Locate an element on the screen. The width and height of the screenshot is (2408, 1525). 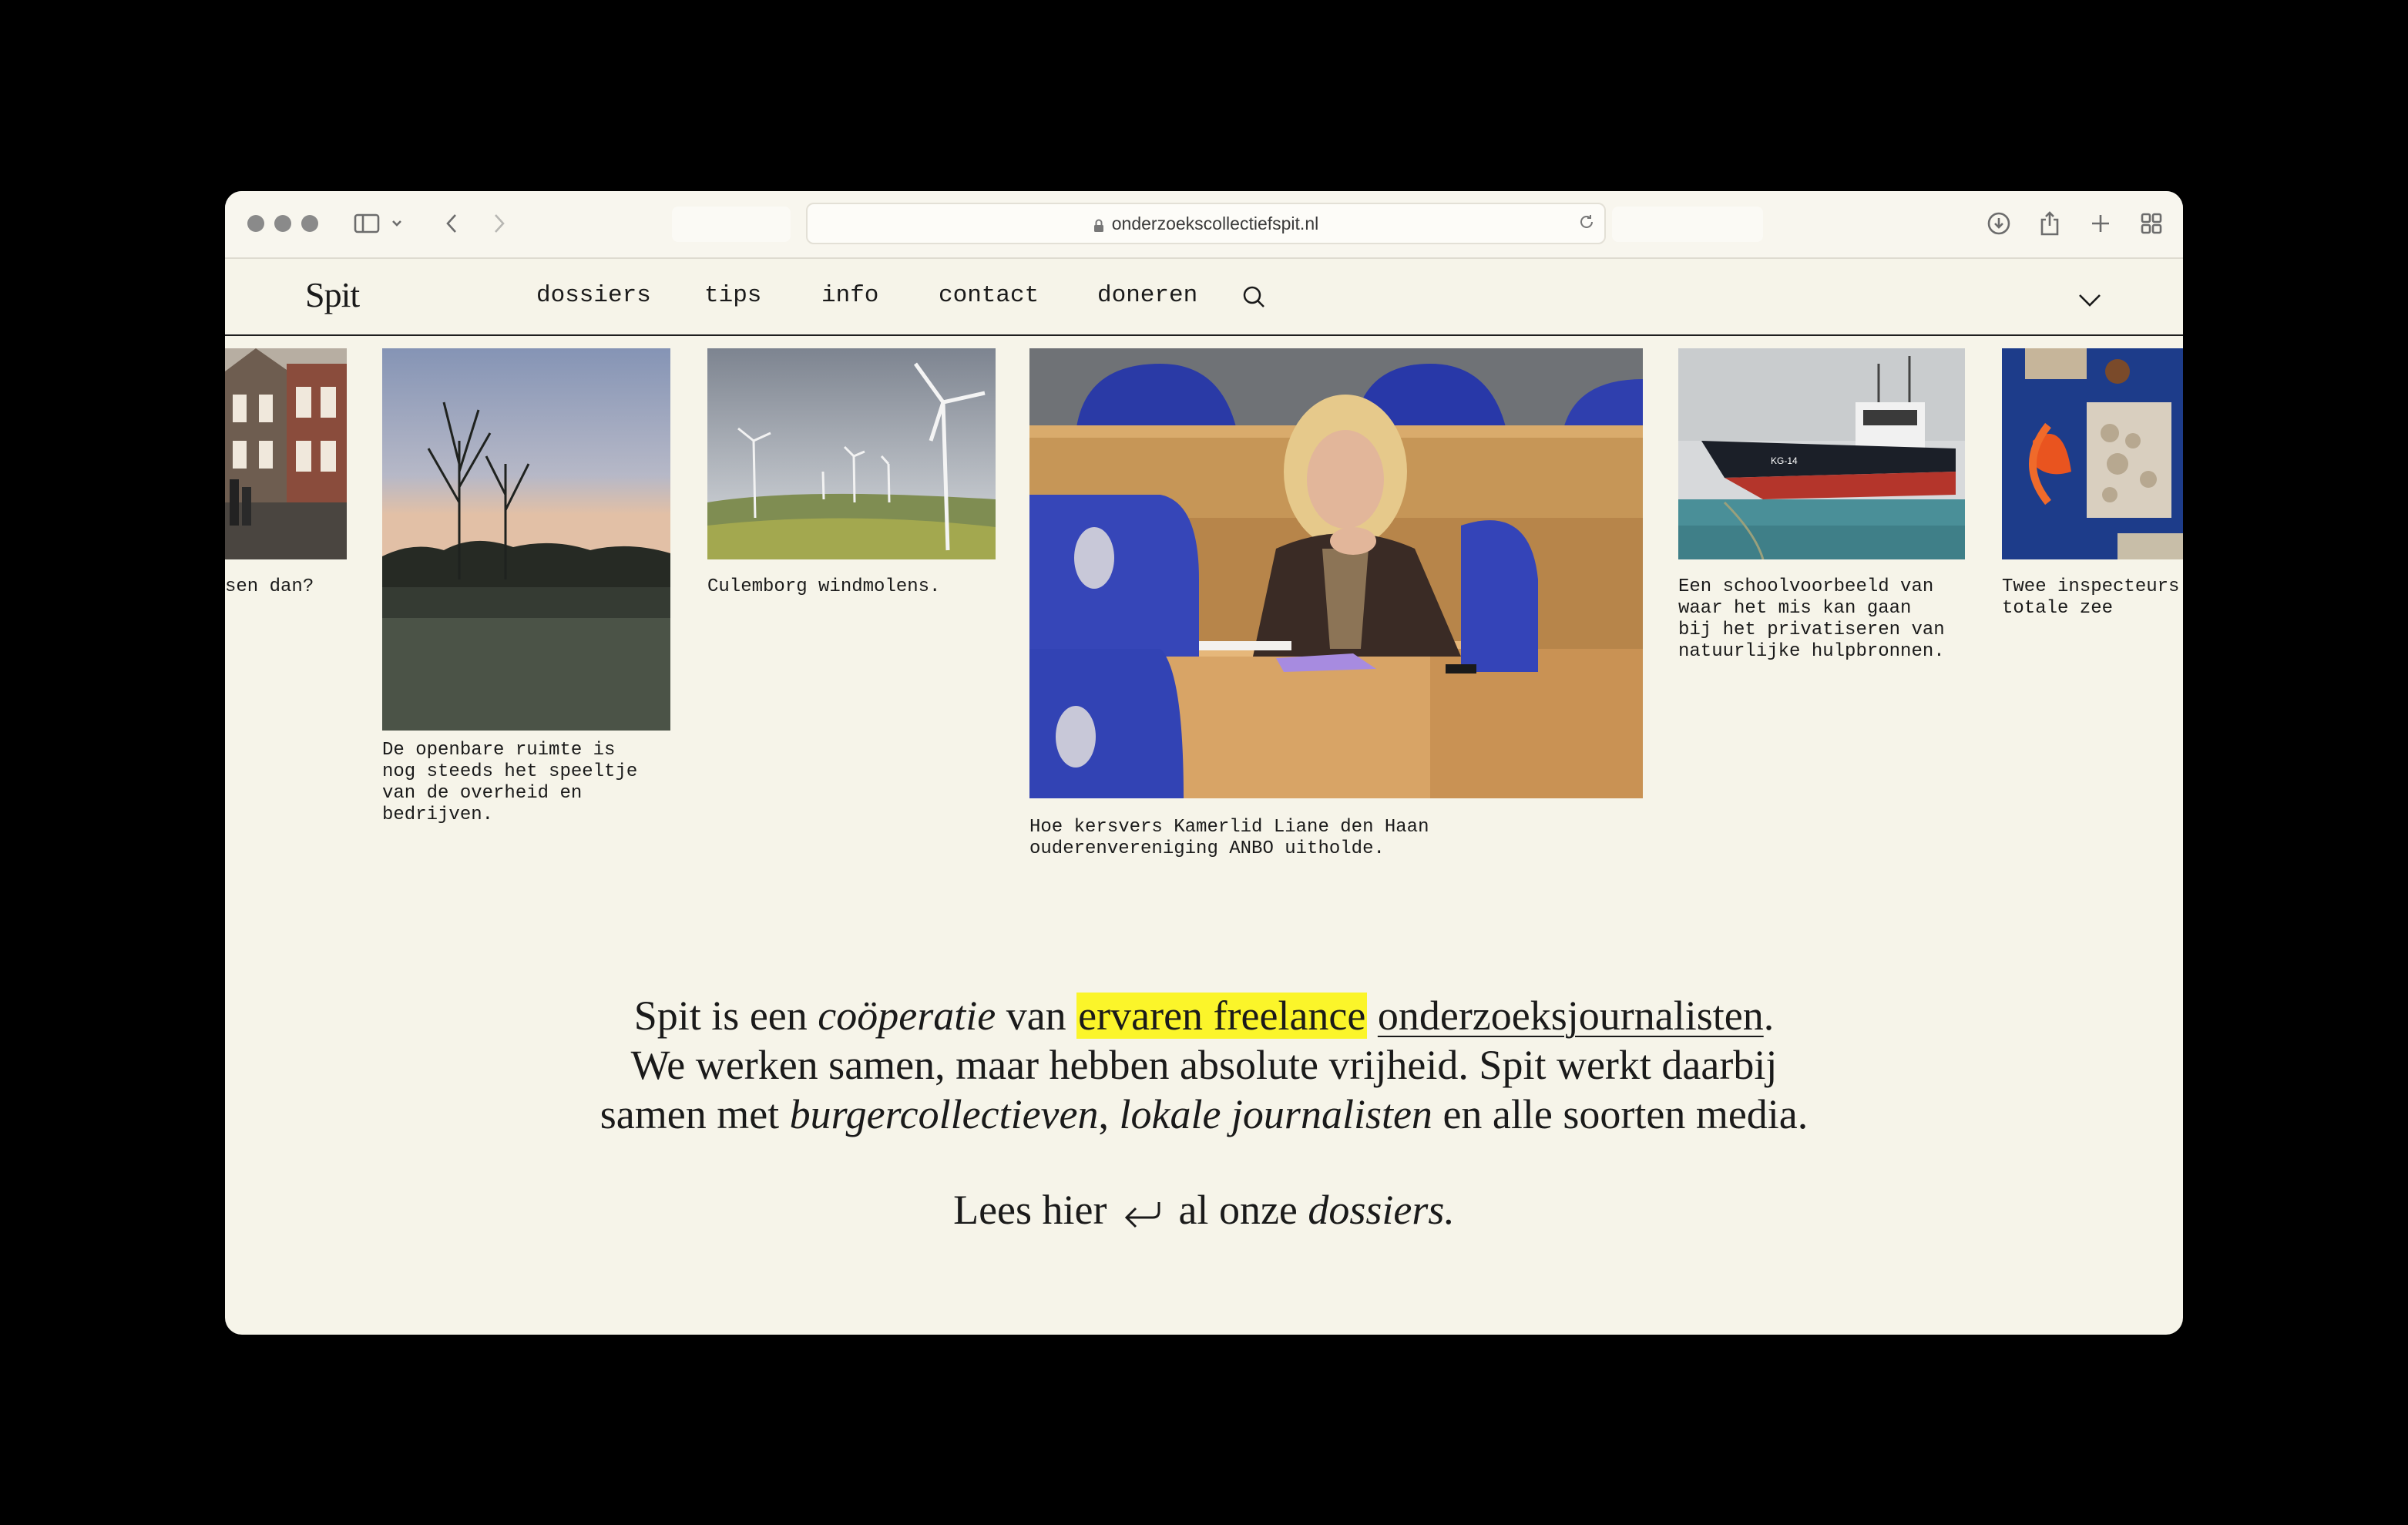
download-icon is located at coordinates (1999, 223).